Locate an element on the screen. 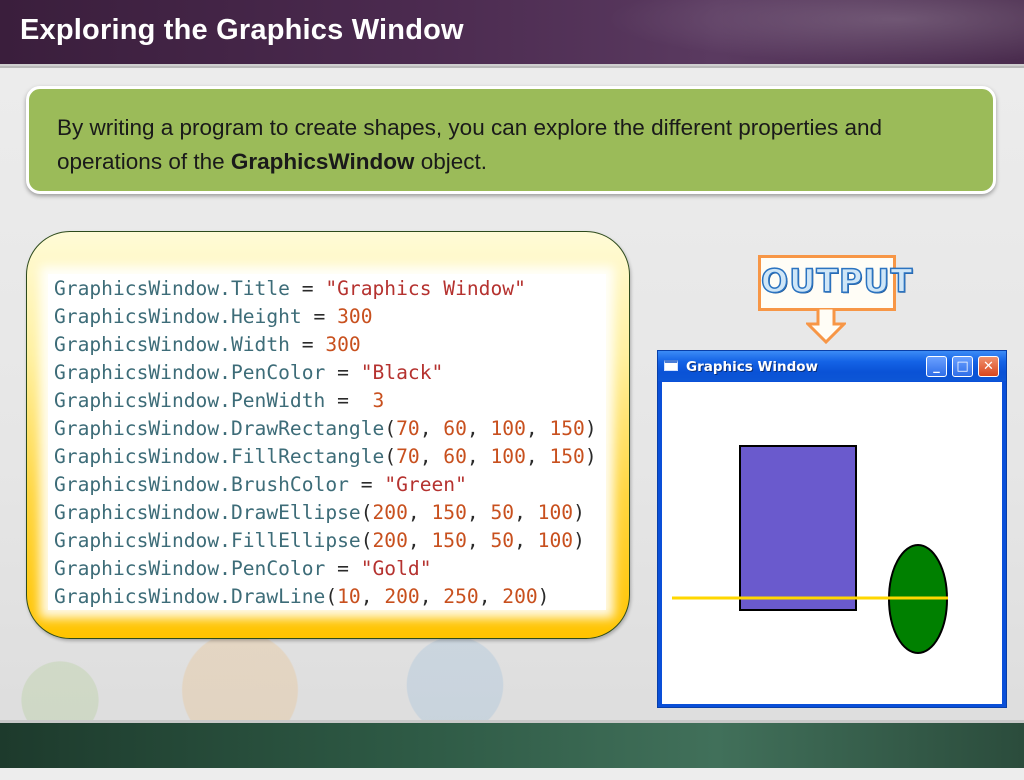 This screenshot has width=1024, height=780. window-canvas is located at coordinates (832, 543).